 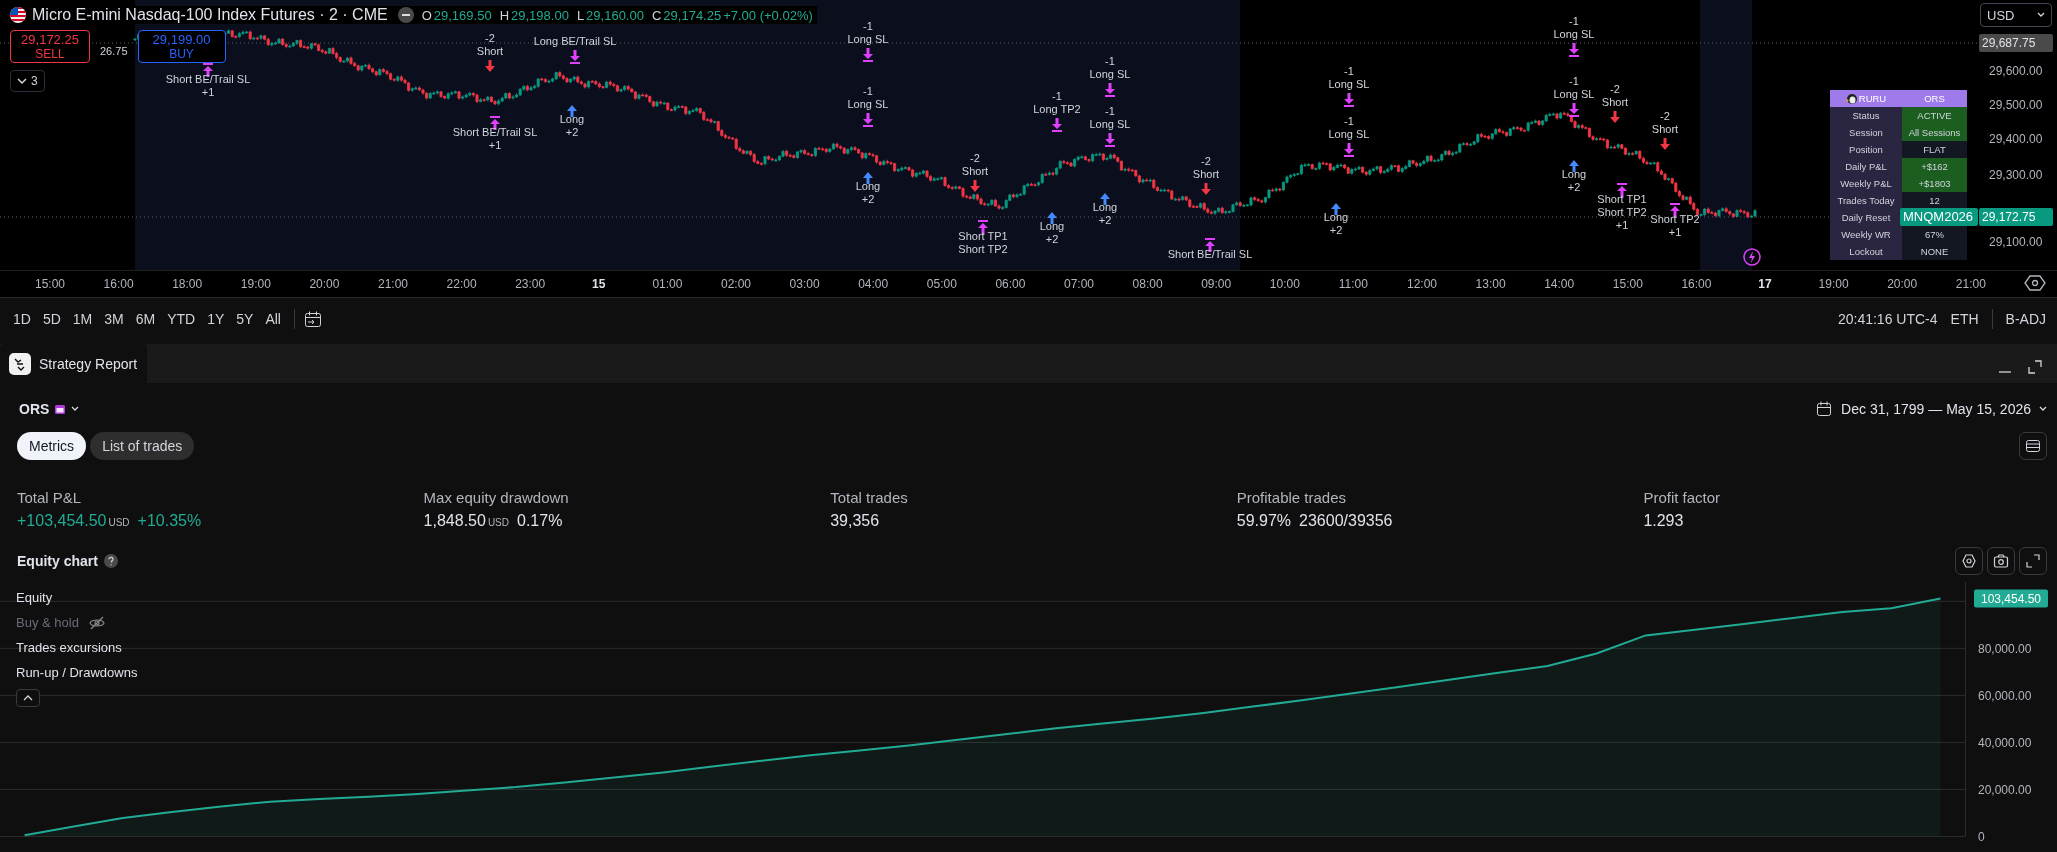 What do you see at coordinates (1490, 284) in the screenshot?
I see `time-axis-label: 13:00` at bounding box center [1490, 284].